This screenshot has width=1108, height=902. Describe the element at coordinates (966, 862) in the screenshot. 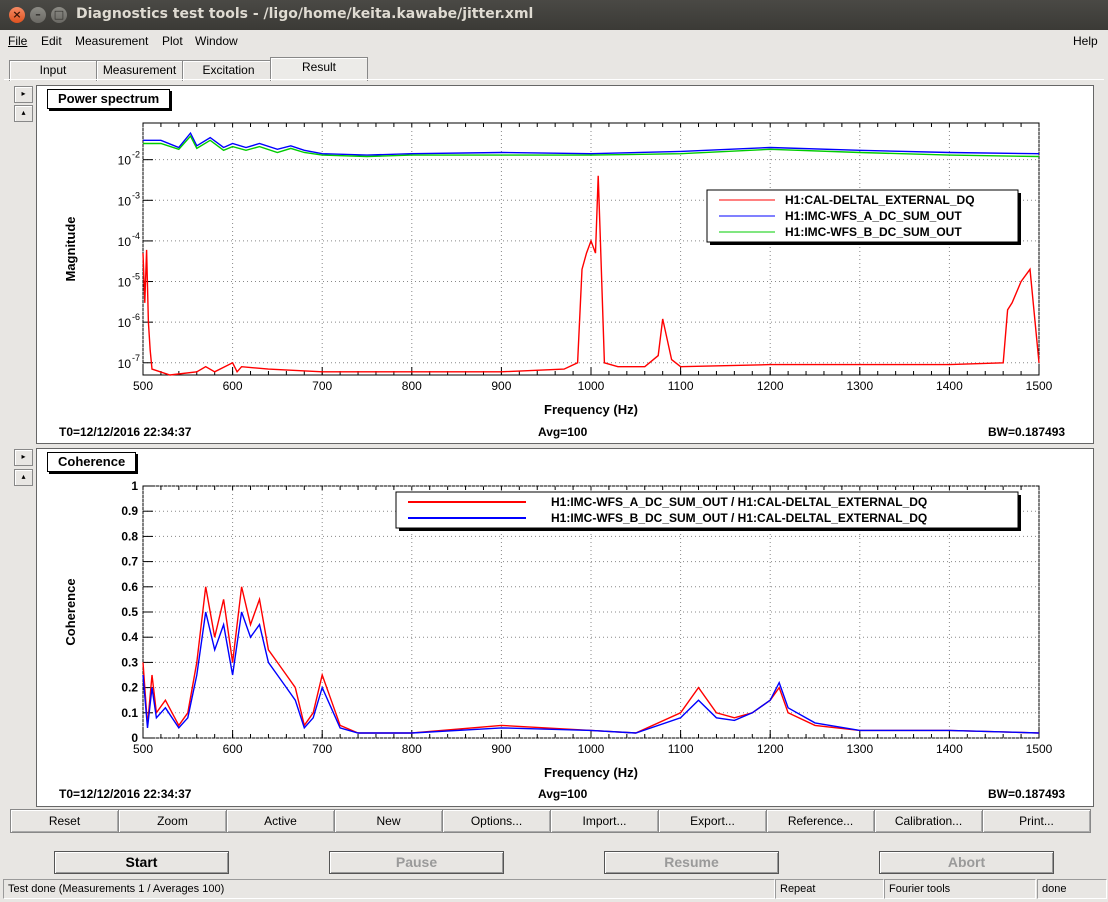

I see `abort-button: Abort` at that location.